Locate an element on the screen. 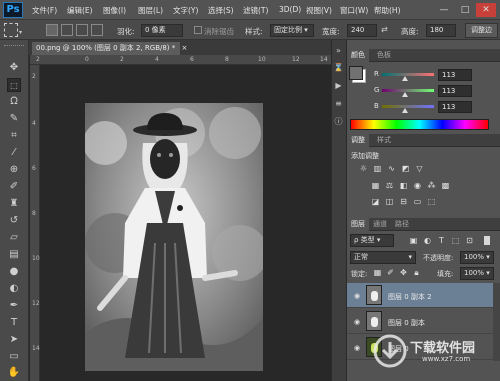 The width and height of the screenshot is (500, 381). path-select-icon: ➤ is located at coordinates (14, 340).